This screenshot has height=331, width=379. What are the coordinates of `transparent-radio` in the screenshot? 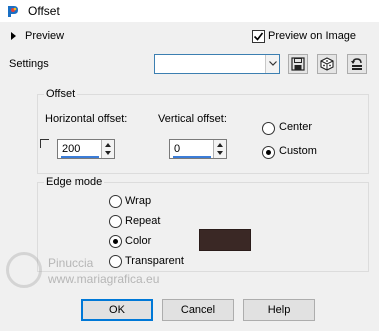 It's located at (115, 261).